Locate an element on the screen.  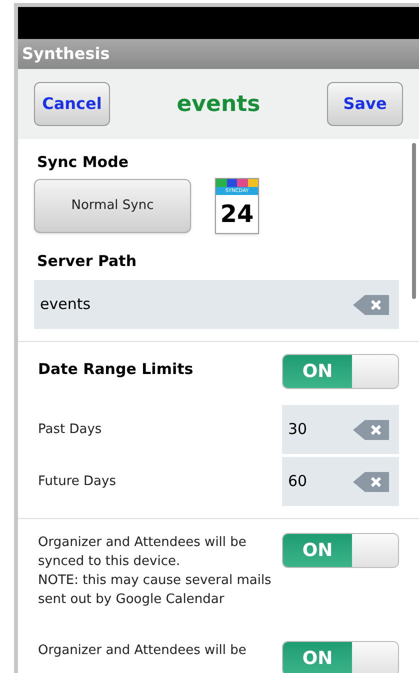
field-label: Future Days is located at coordinates (77, 481).